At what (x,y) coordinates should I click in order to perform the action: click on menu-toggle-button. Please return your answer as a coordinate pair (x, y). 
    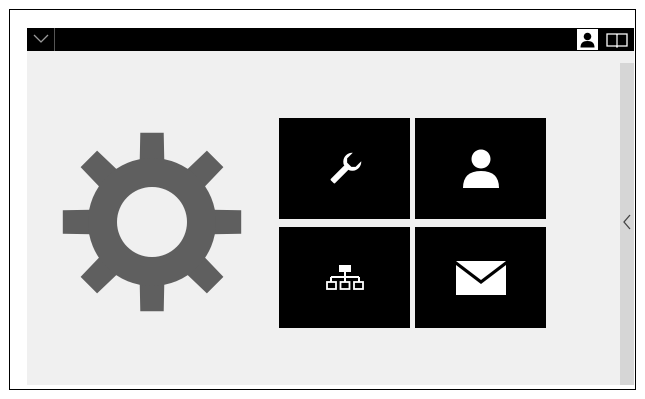
    Looking at the image, I should click on (41, 39).